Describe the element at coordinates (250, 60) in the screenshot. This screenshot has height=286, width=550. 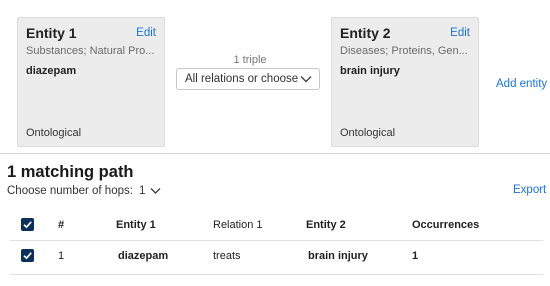
I see `triple-count: 1 triple` at that location.